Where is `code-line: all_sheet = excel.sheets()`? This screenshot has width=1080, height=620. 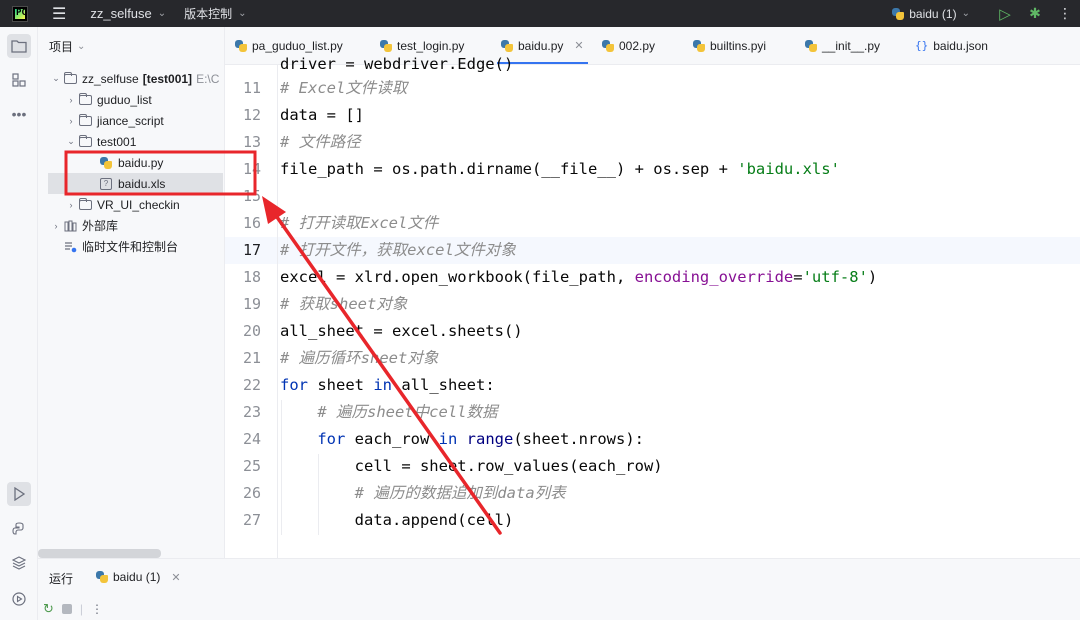
code-line: all_sheet = excel.sheets() is located at coordinates (401, 331).